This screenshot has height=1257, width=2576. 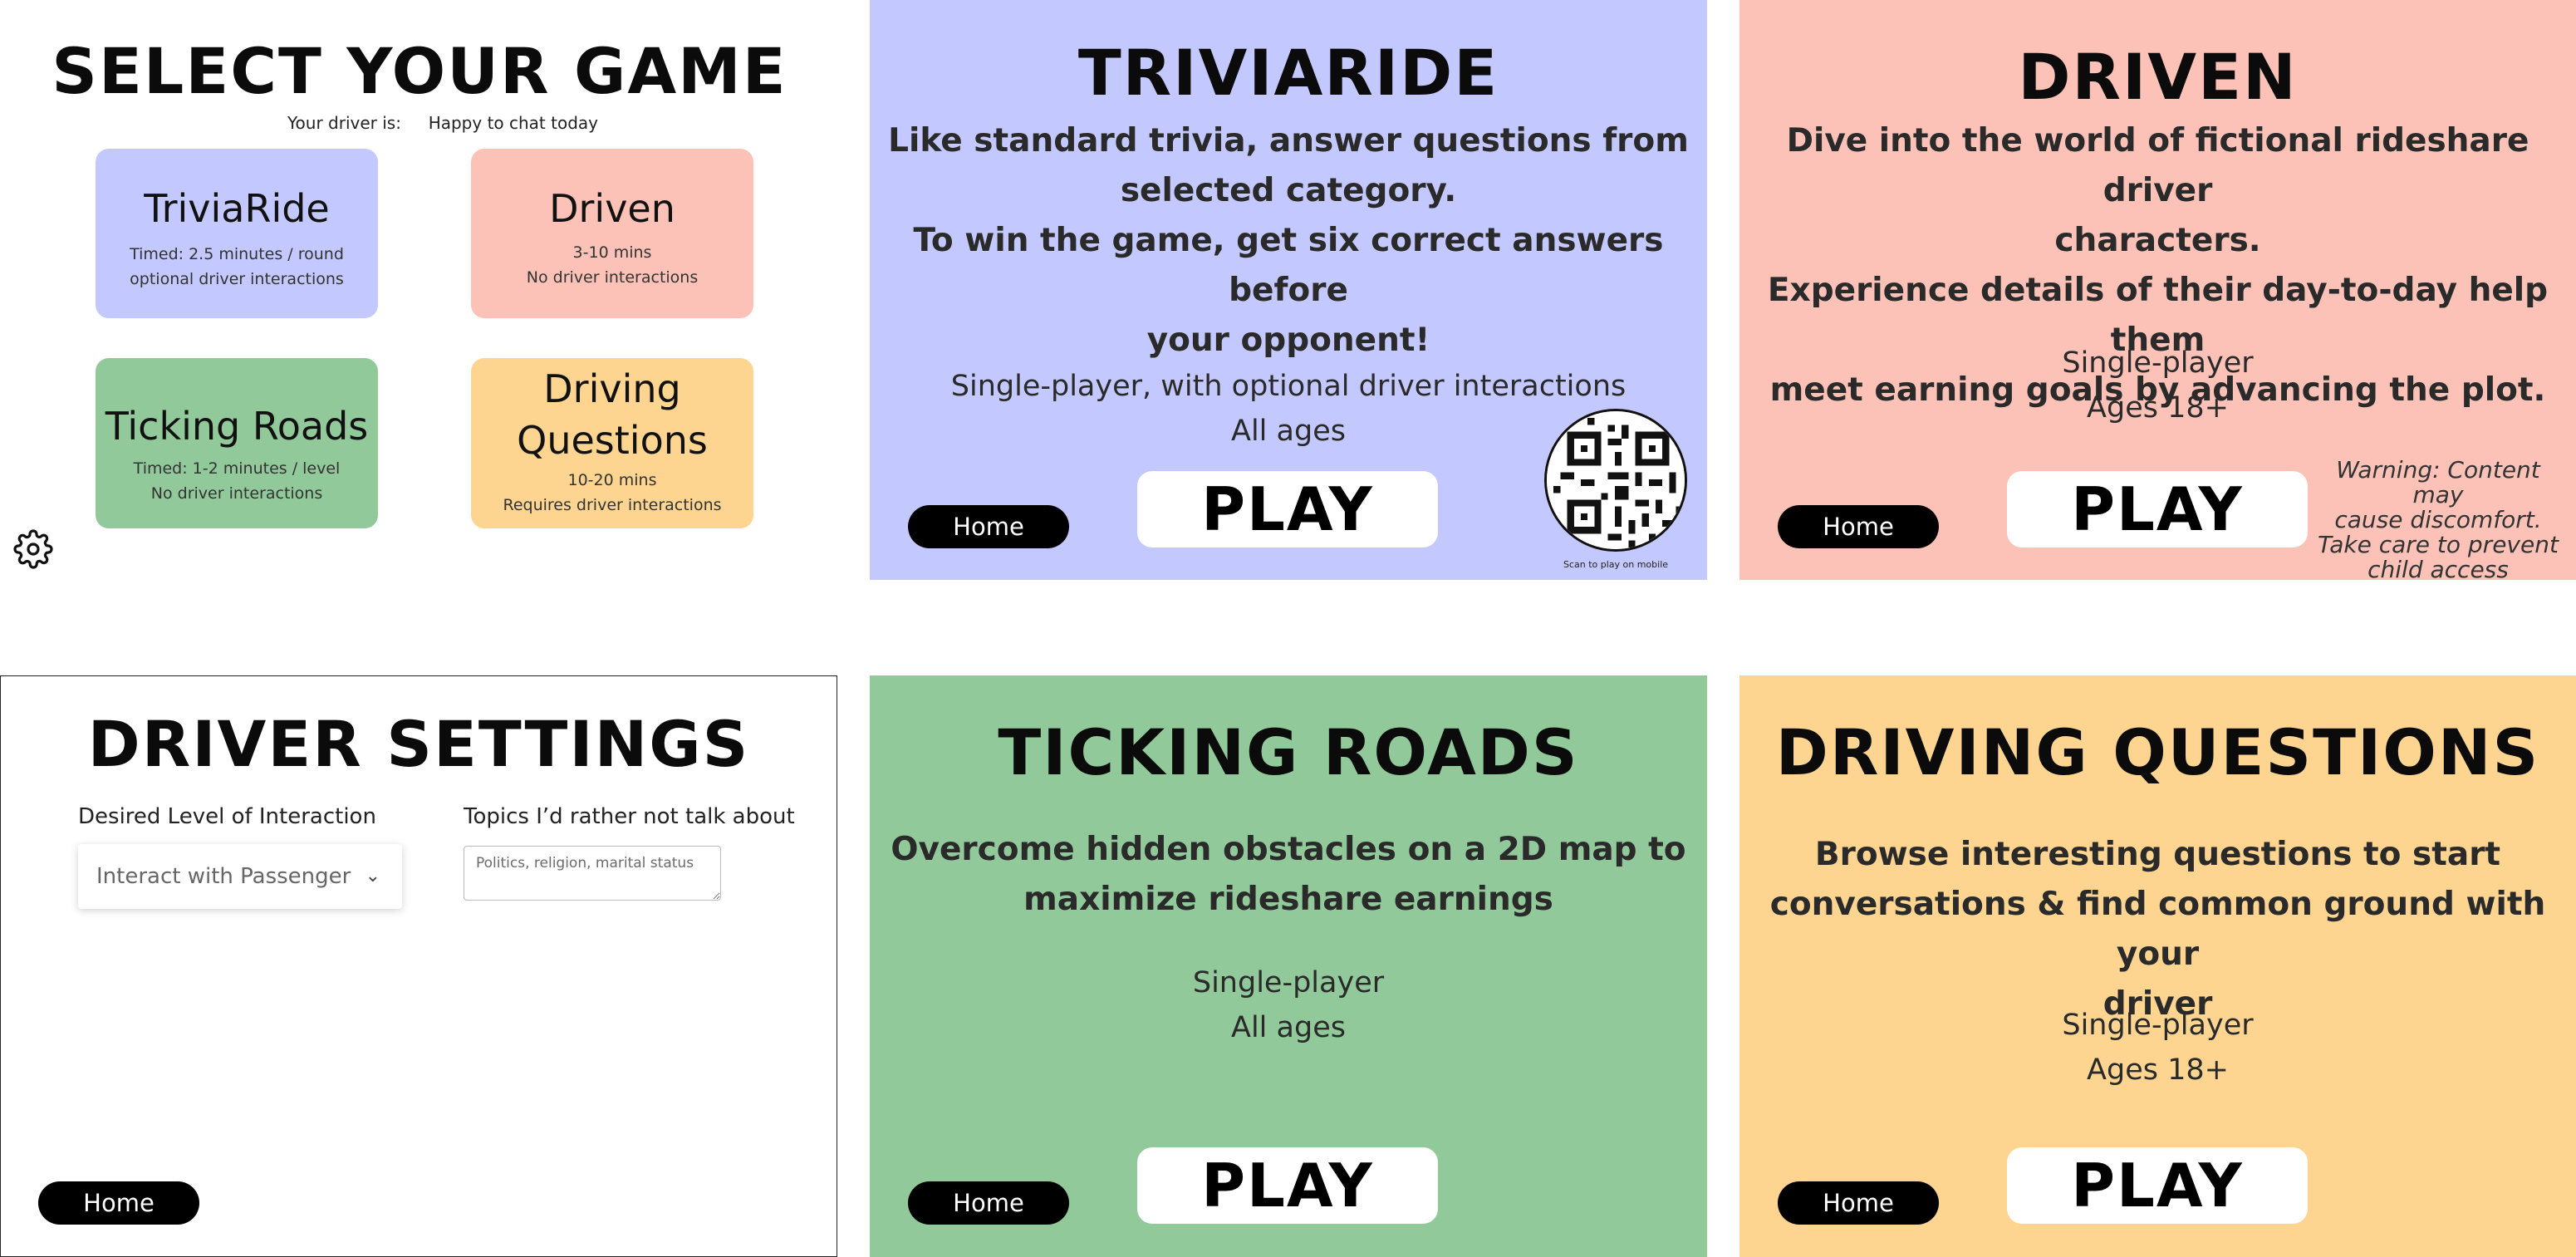 I want to click on topics-label: Topics I’d rather not talk about, so click(x=629, y=816).